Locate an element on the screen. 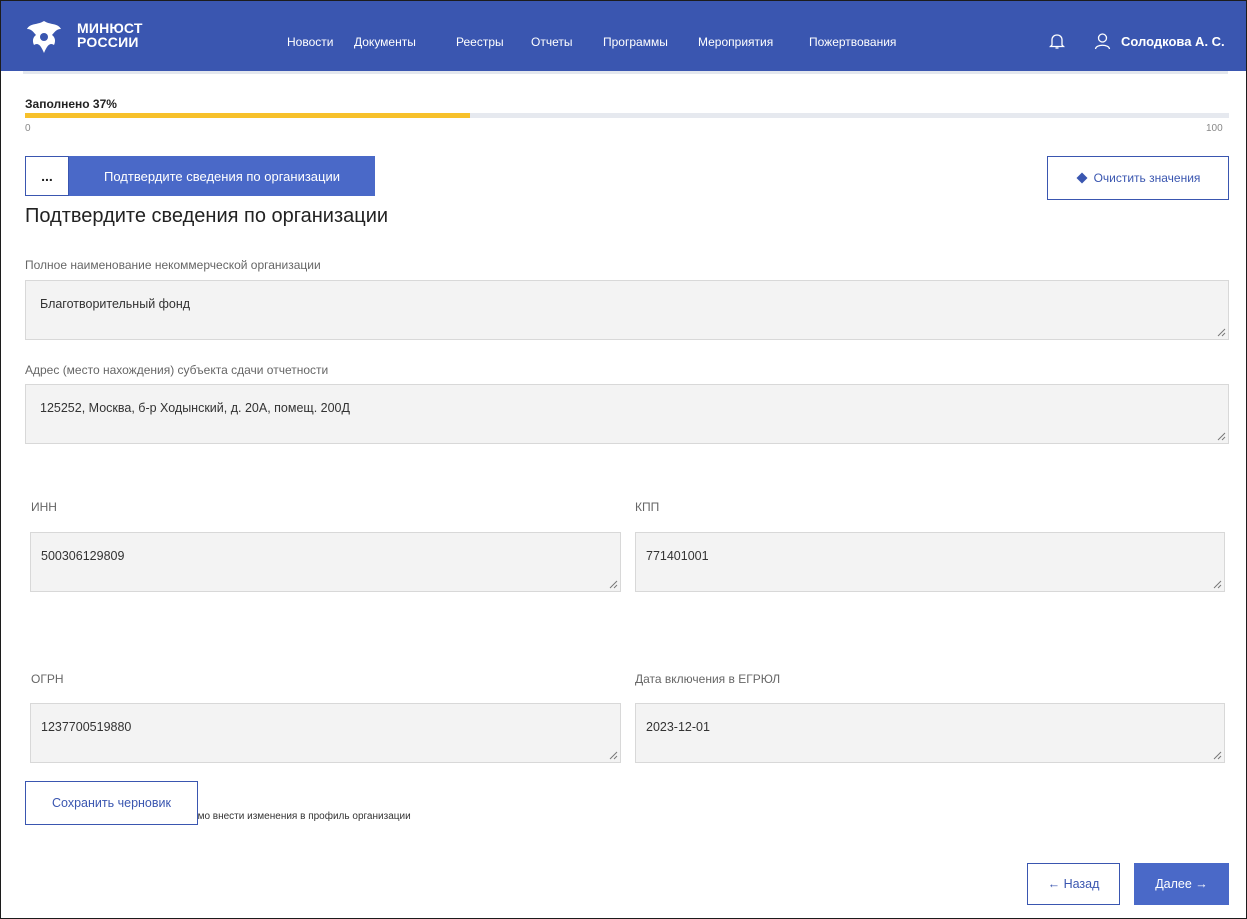 The image size is (1247, 919). back-button: ← Назад is located at coordinates (1073, 884).